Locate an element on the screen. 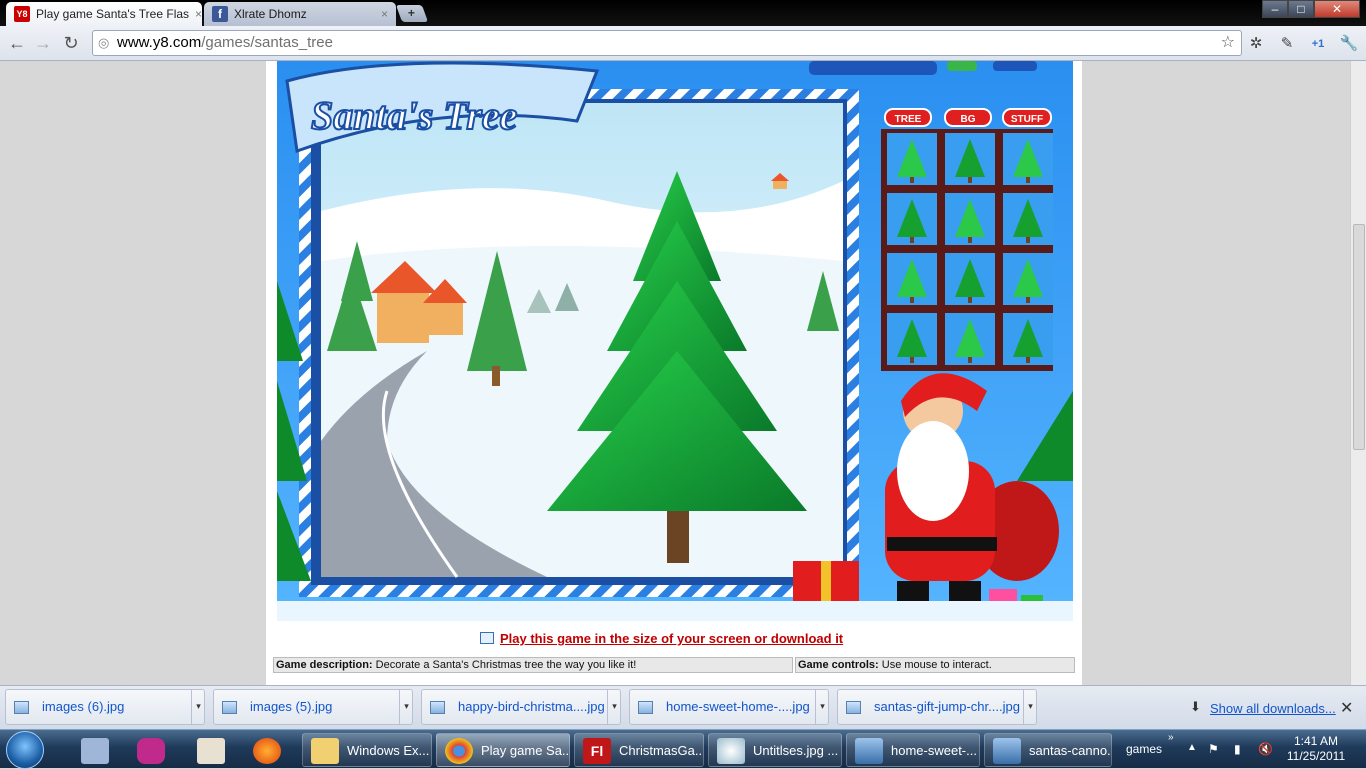  game-controls: Game controls: Use mouse to interact. is located at coordinates (935, 665).